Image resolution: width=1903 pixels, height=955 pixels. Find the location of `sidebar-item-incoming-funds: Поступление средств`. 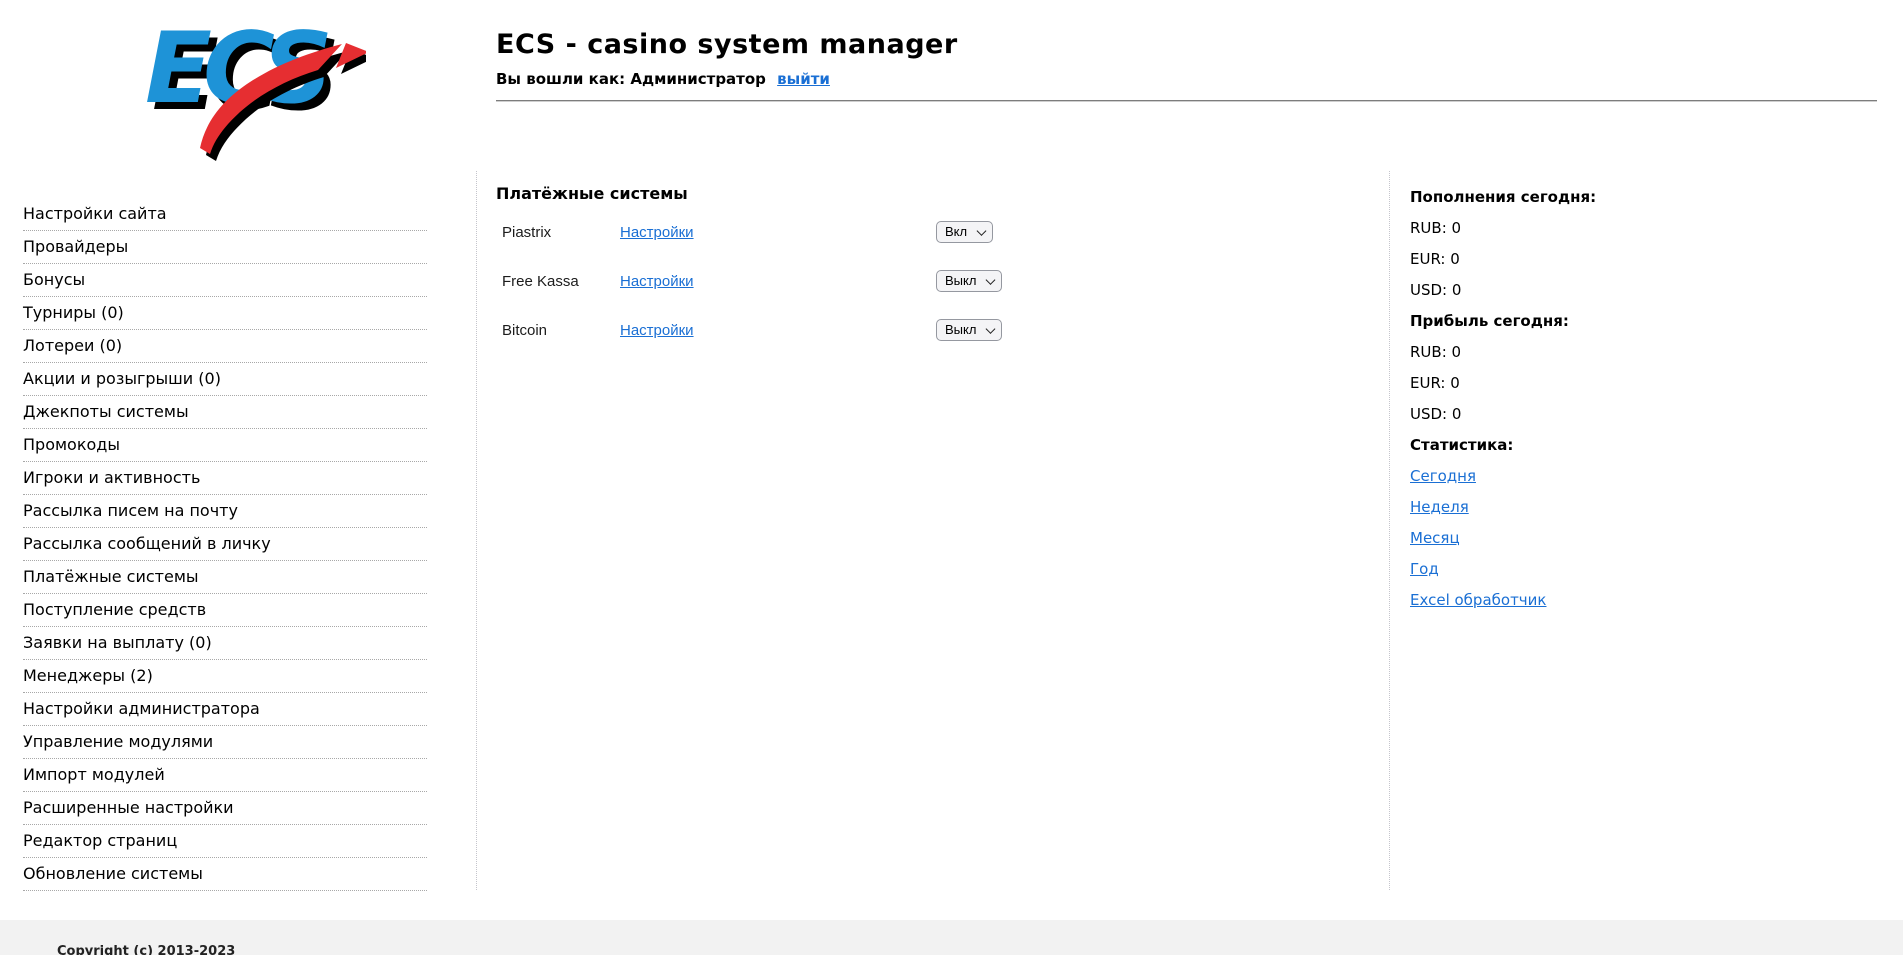

sidebar-item-incoming-funds: Поступление средств is located at coordinates (225, 610).